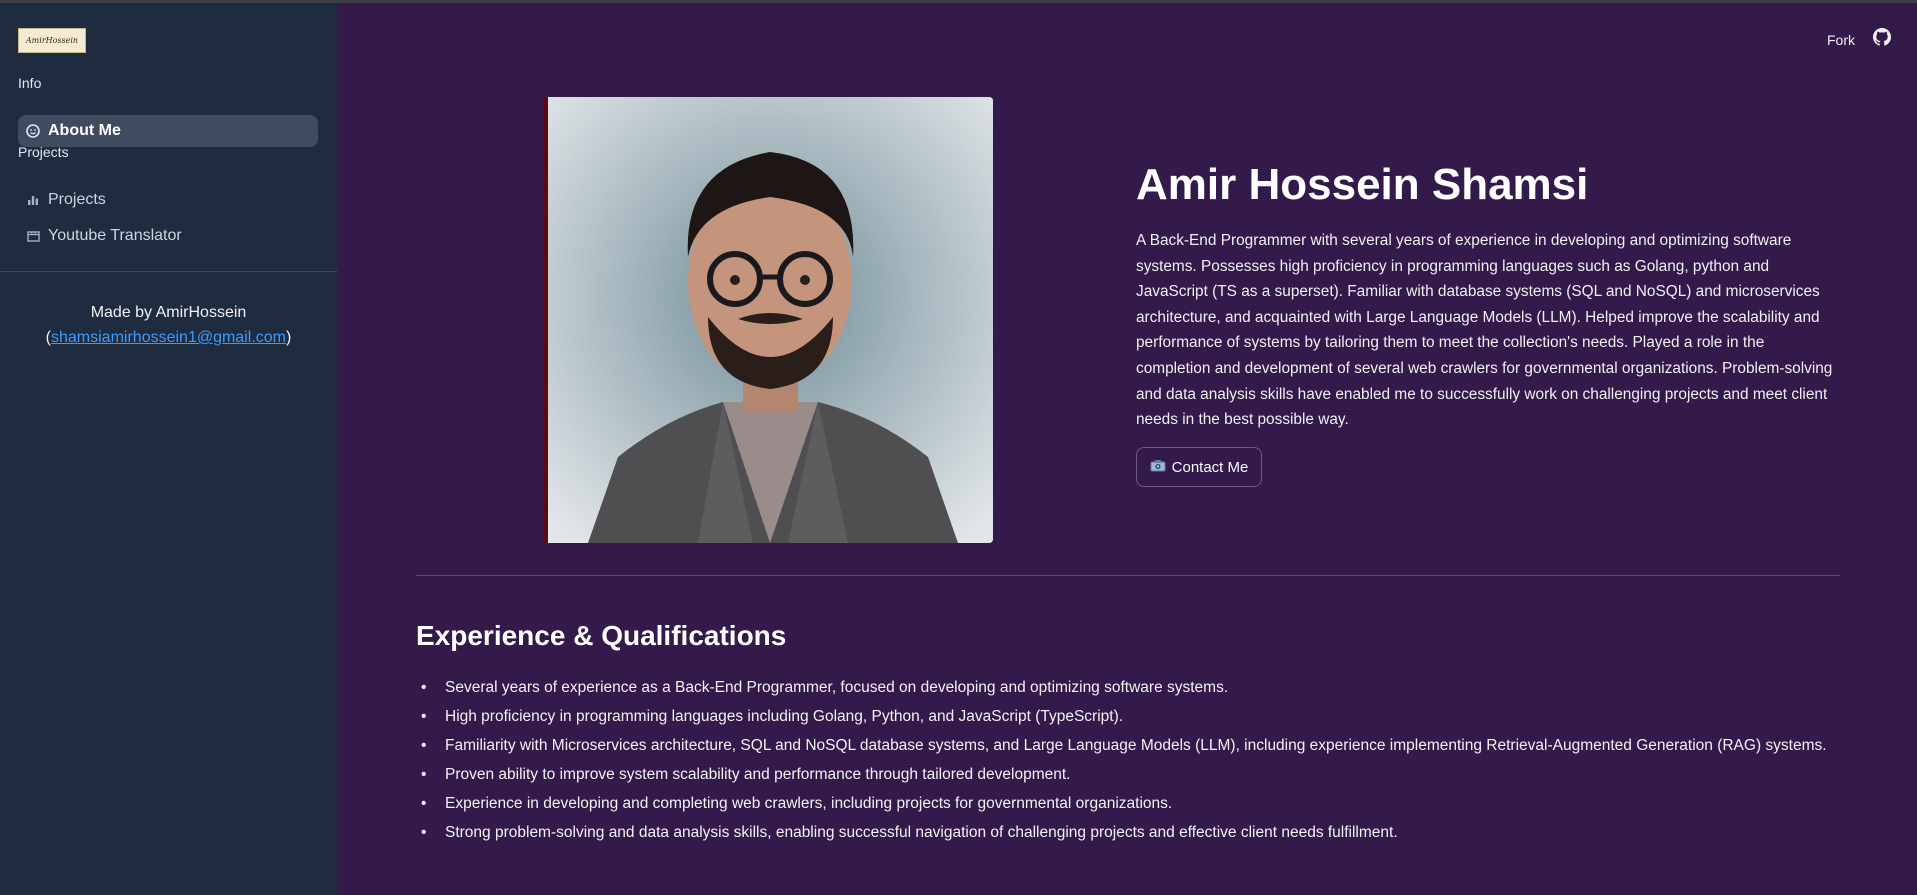 This screenshot has width=1917, height=895. I want to click on profile-name: Amir Hossein Shamsi, so click(1362, 184).